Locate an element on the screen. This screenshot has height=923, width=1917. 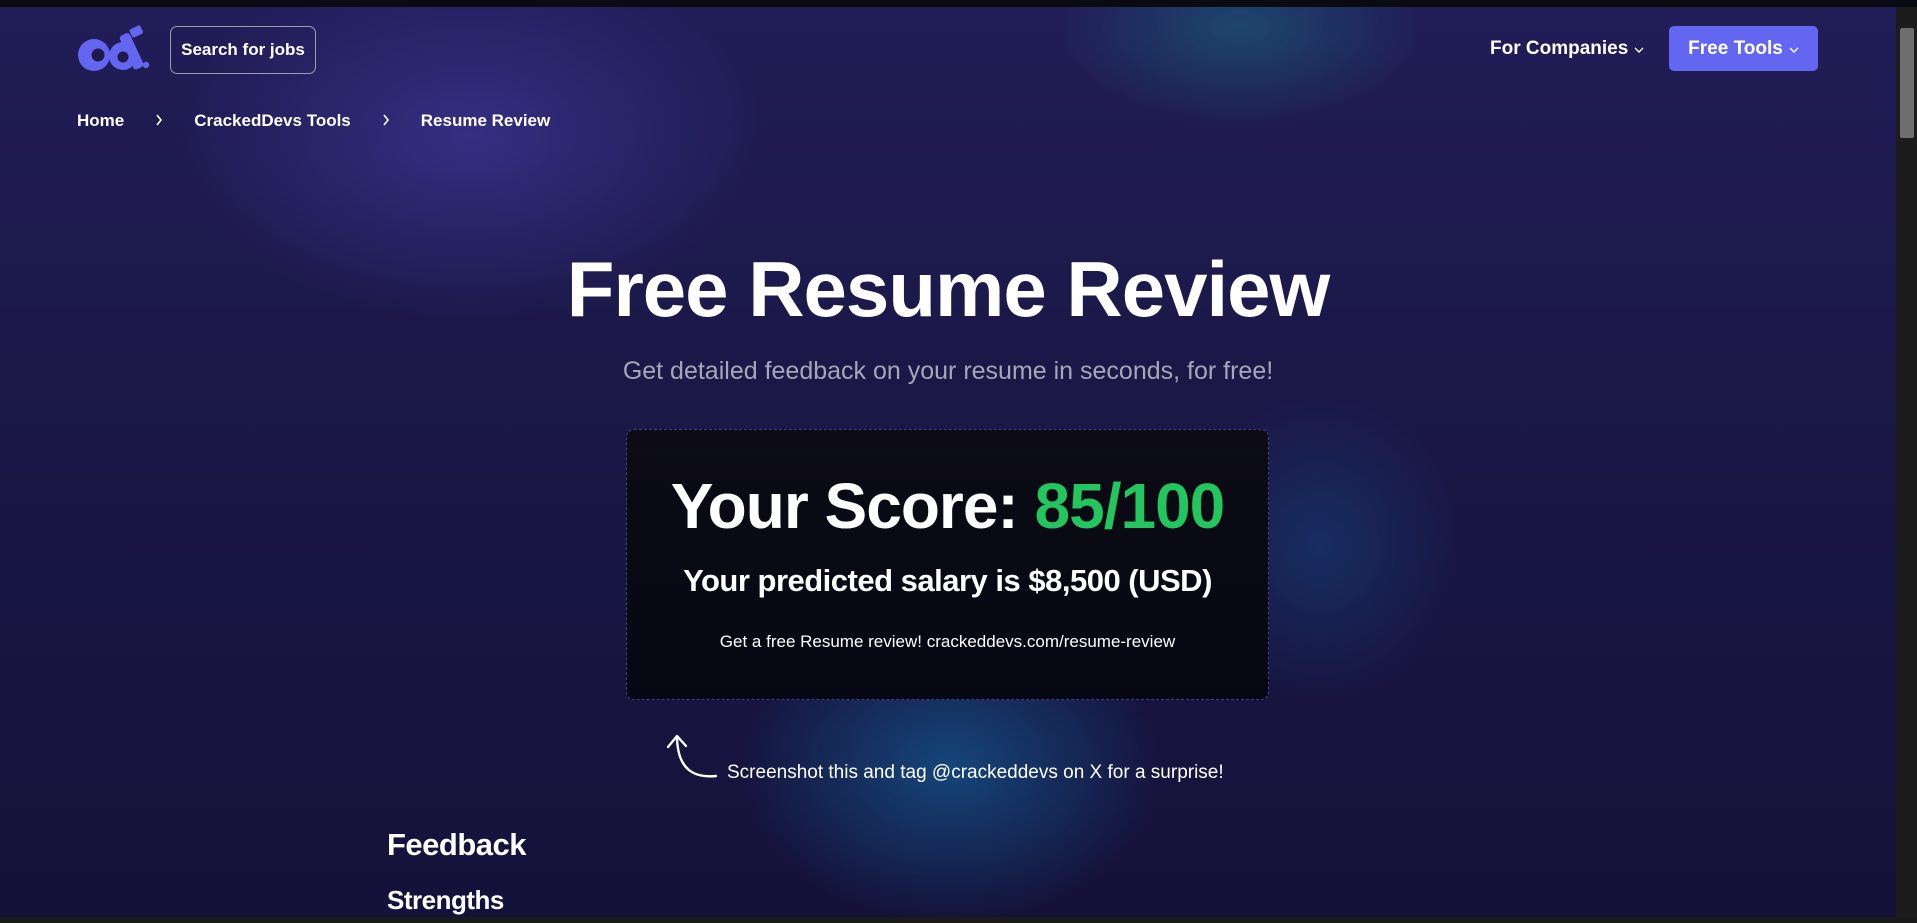
score-prefix: Your Score: is located at coordinates (844, 506).